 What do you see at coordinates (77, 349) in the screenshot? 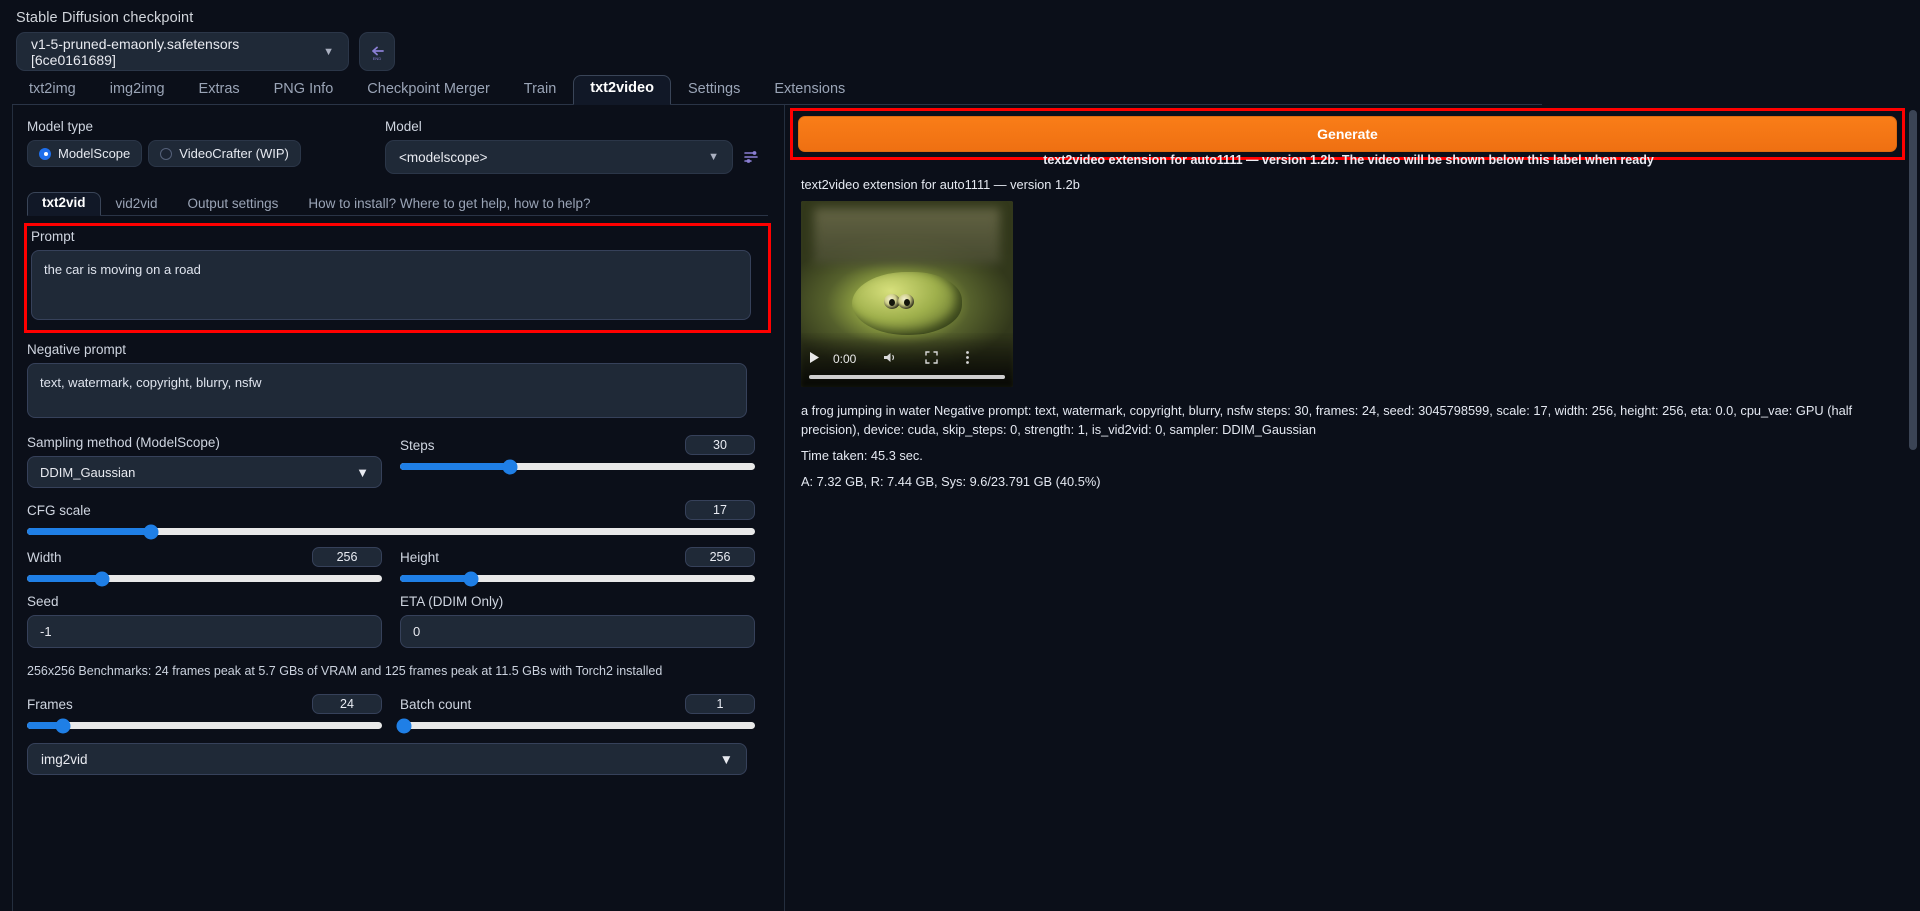
I see `negative-prompt-label: Negative prompt` at bounding box center [77, 349].